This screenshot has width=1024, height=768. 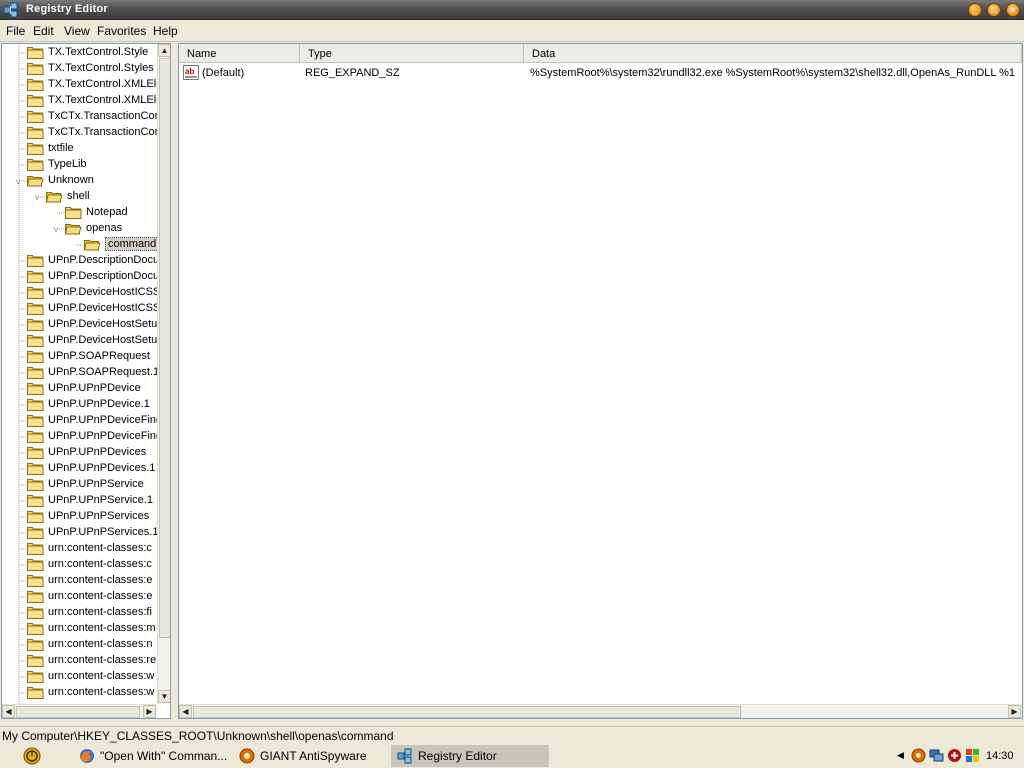 I want to click on tree-item-label: UPnP.UPnPService.1, so click(x=100, y=500).